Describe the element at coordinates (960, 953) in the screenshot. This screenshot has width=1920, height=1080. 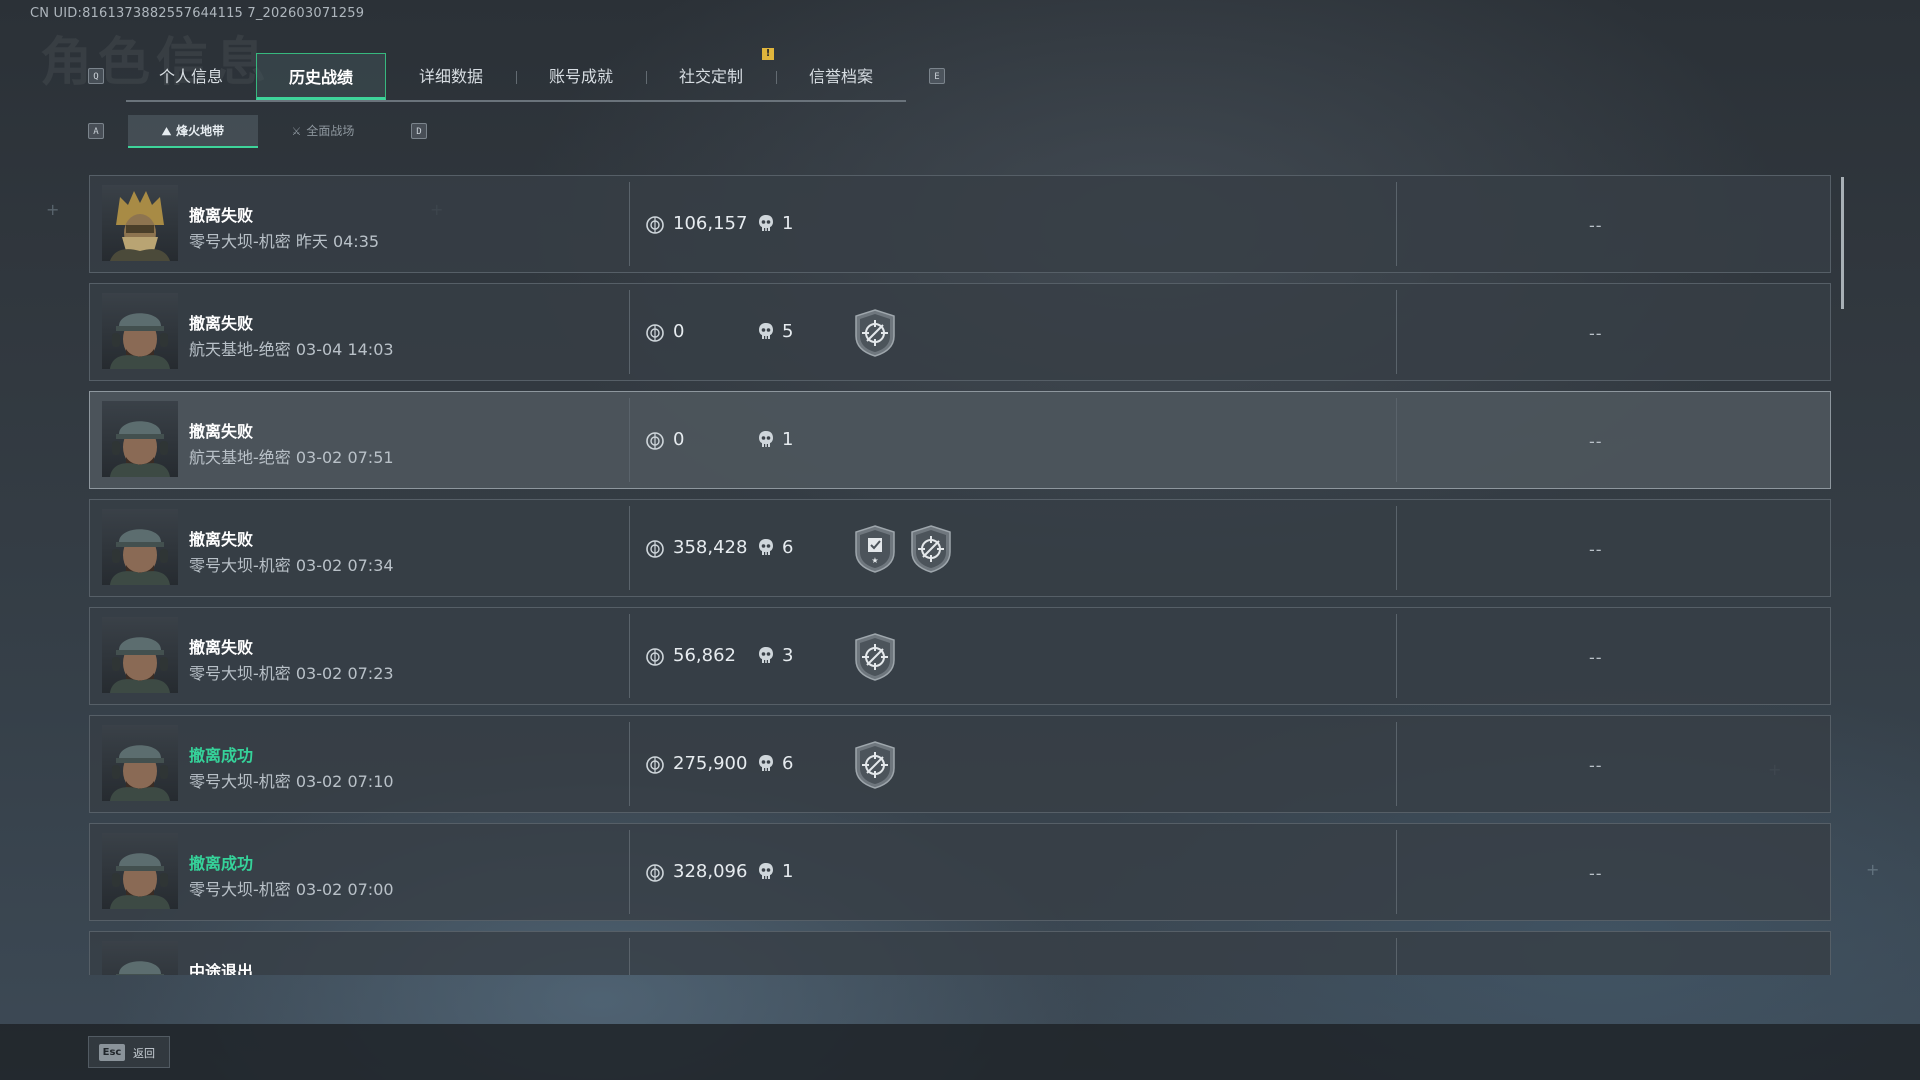
I see `match-row: 中途退出` at that location.